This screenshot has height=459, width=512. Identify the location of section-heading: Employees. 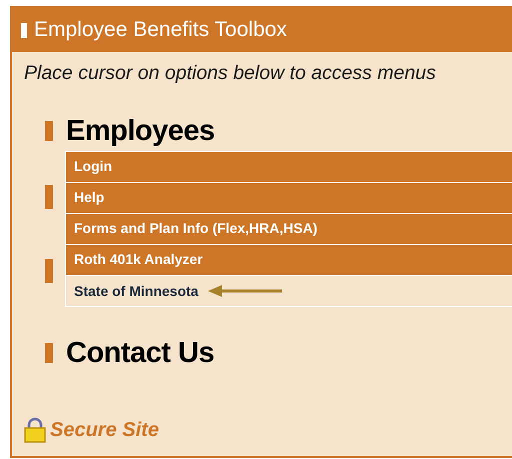
(140, 131).